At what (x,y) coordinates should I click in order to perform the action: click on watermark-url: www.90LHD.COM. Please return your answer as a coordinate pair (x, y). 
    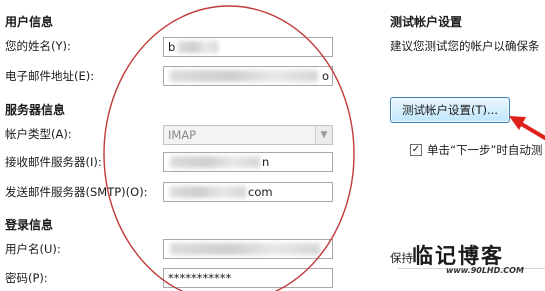
    Looking at the image, I should click on (485, 270).